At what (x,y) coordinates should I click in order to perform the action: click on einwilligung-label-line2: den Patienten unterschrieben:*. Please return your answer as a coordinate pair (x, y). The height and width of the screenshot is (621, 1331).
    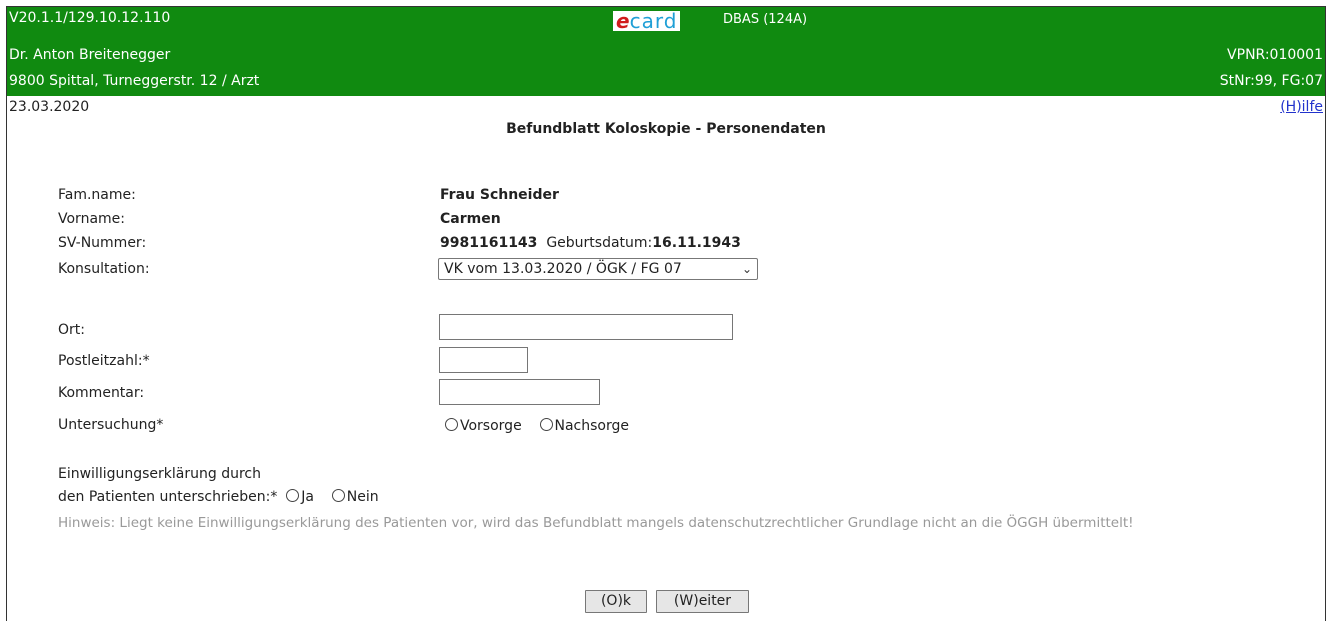
    Looking at the image, I should click on (168, 497).